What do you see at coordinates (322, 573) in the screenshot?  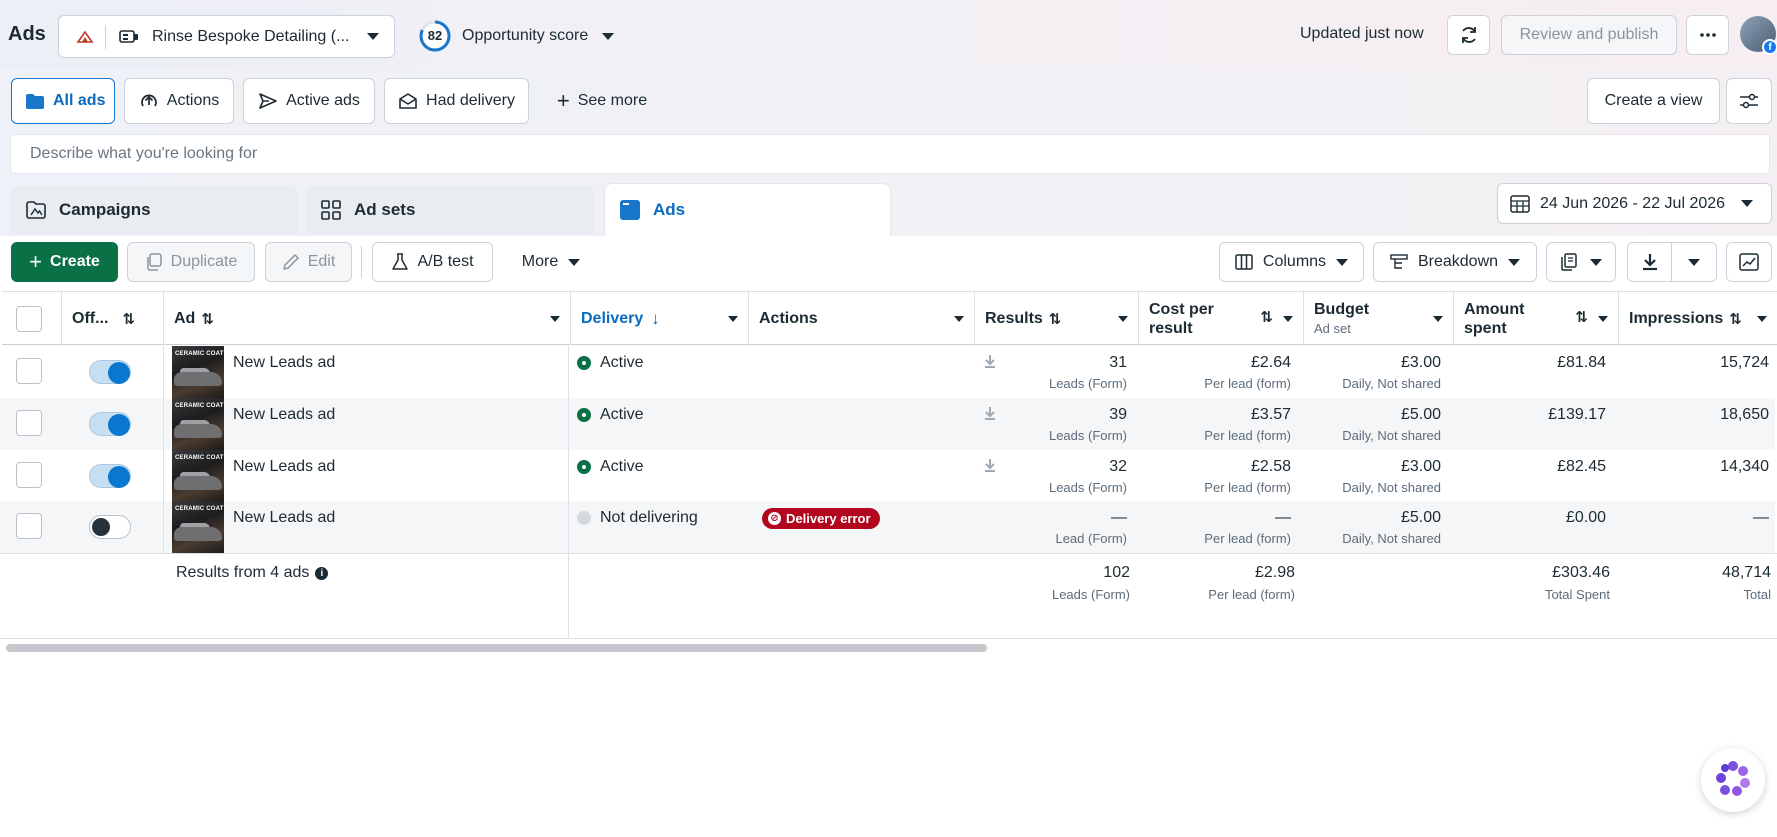 I see `info-icon: i` at bounding box center [322, 573].